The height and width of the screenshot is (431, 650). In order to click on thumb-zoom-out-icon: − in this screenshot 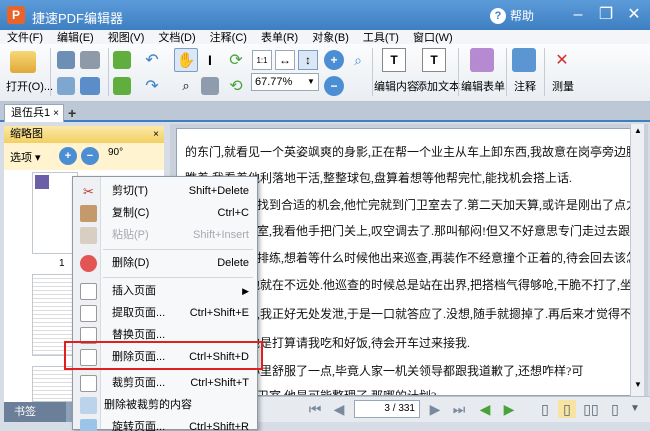, I will do `click(90, 156)`.